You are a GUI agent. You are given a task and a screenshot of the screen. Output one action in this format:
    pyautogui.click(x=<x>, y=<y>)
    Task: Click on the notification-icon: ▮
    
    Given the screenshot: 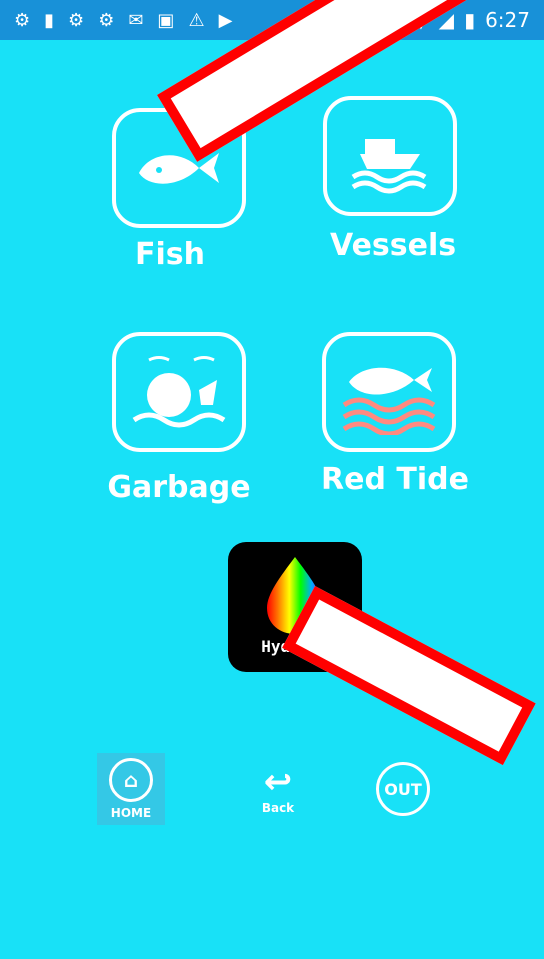 What is the action you would take?
    pyautogui.click(x=49, y=20)
    